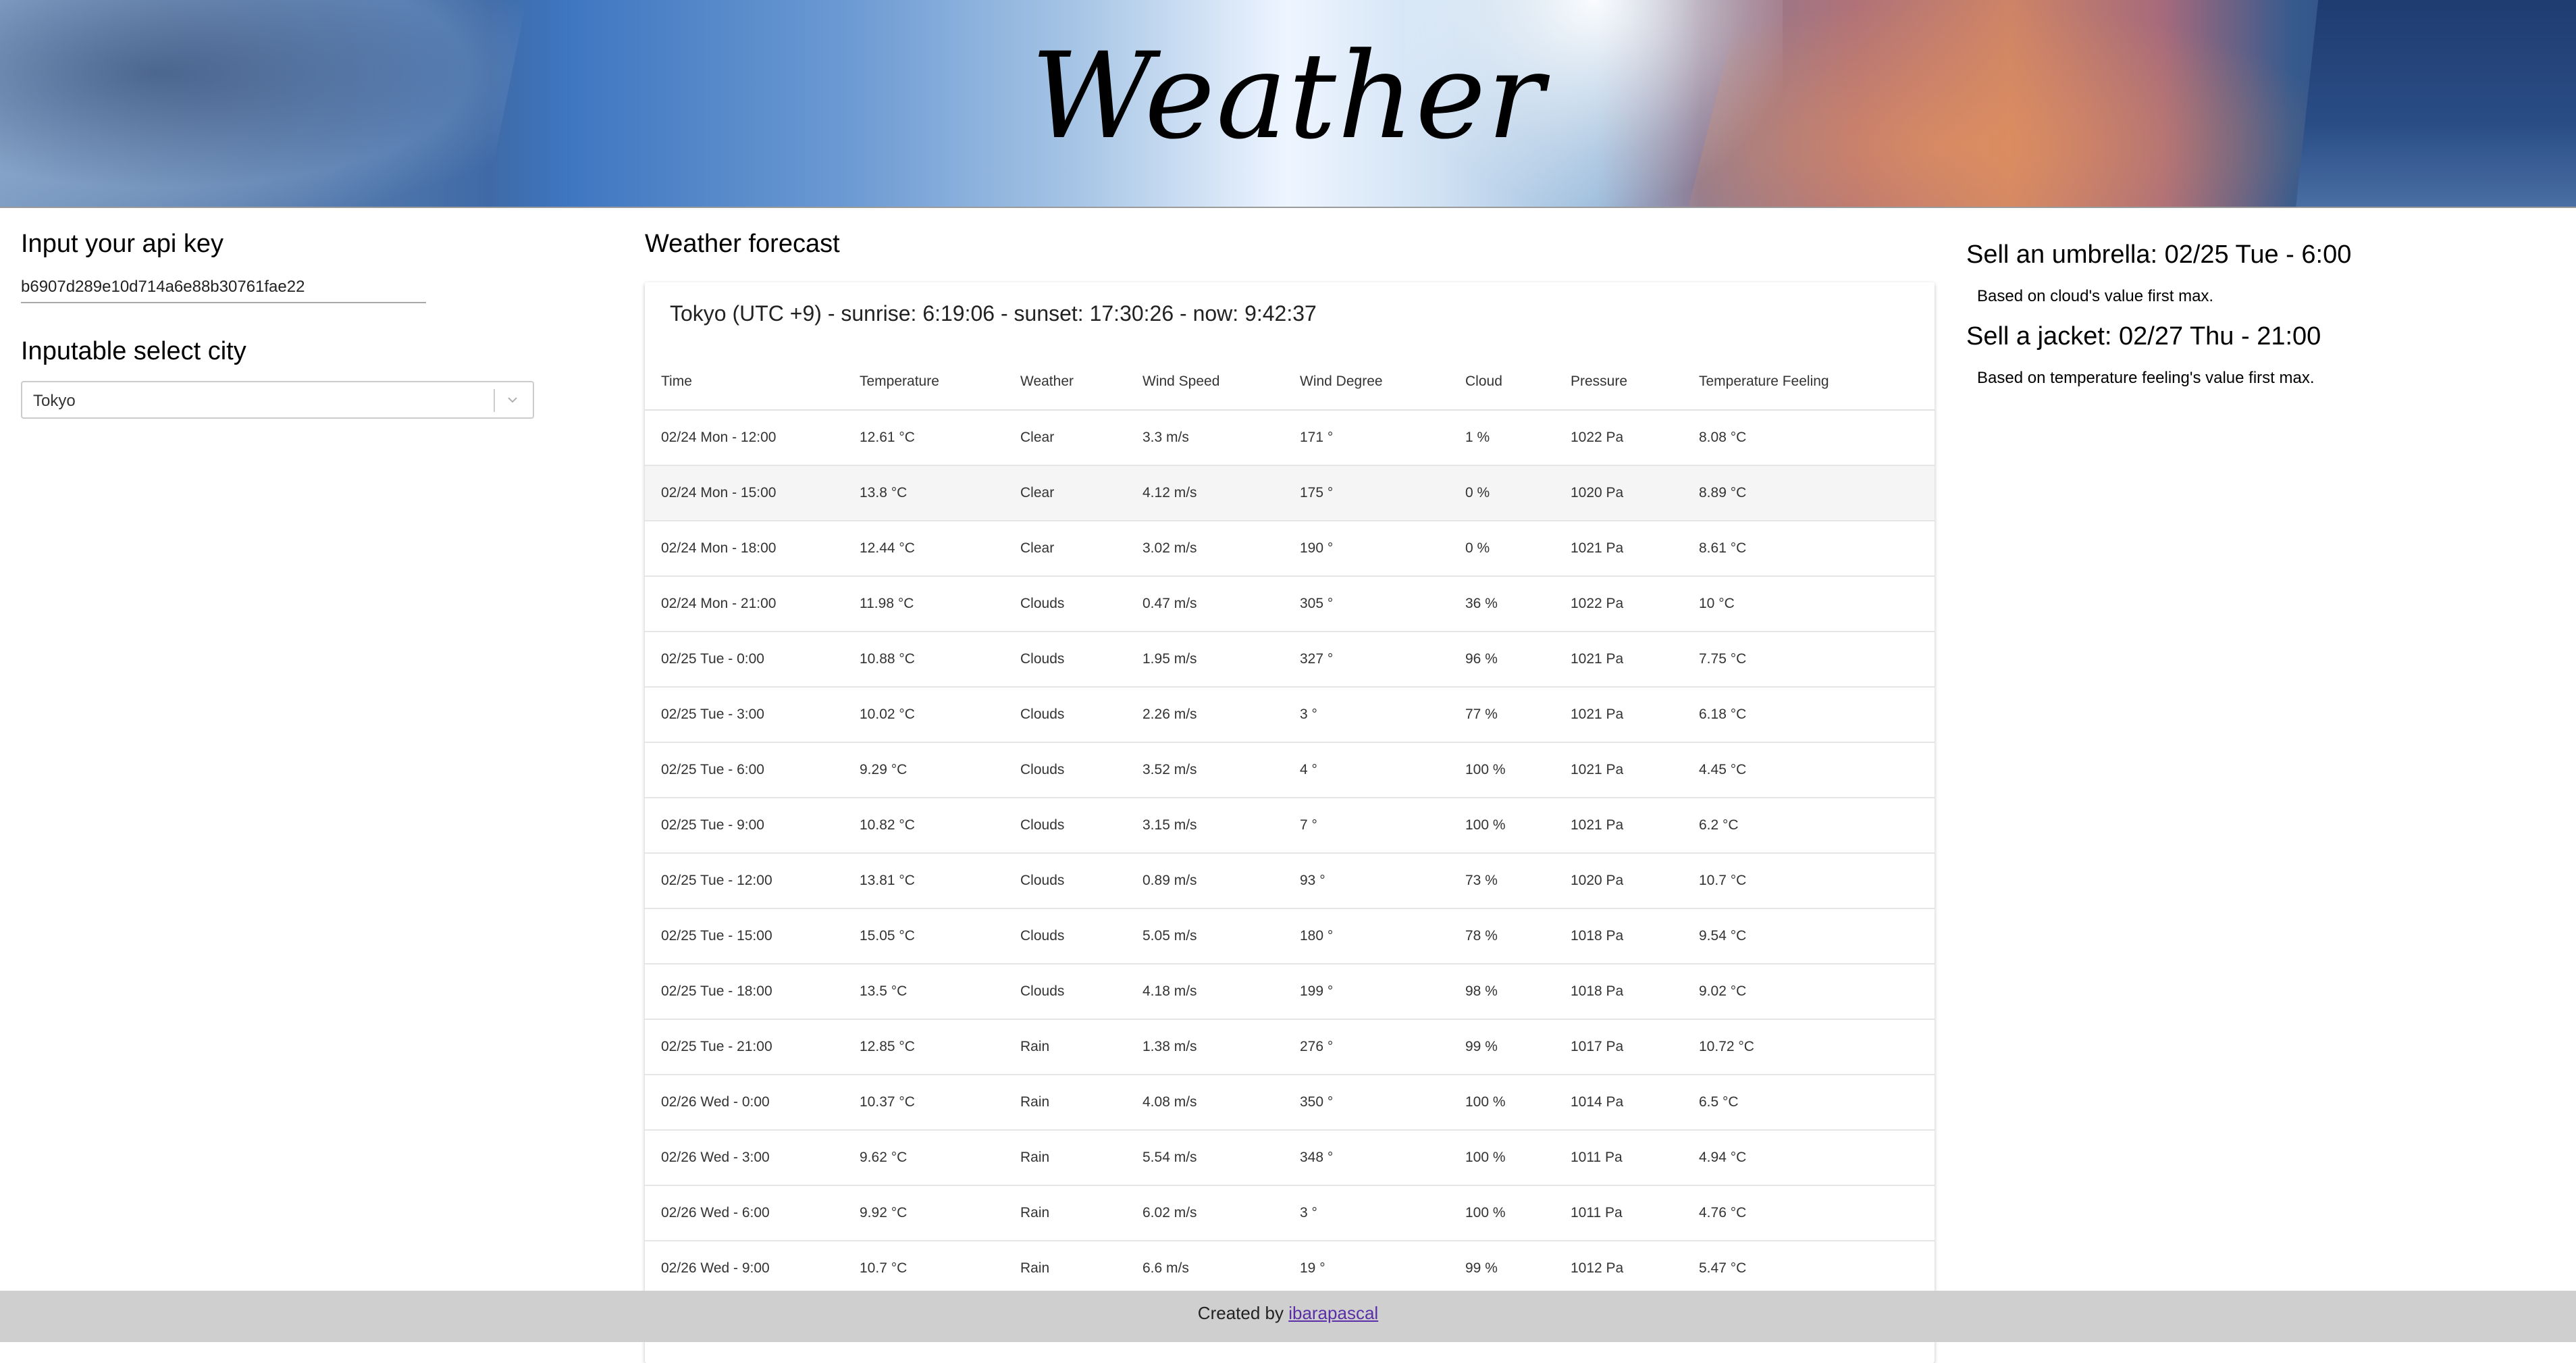 The height and width of the screenshot is (1363, 2576). I want to click on cell-wind-degree: 327 °, so click(1382, 660).